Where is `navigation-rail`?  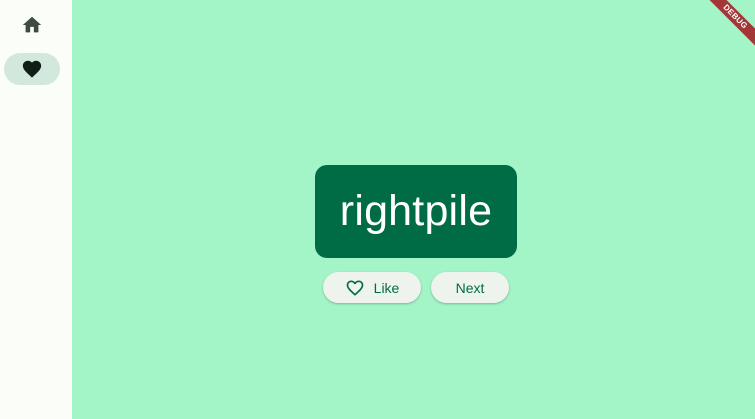 navigation-rail is located at coordinates (36, 209).